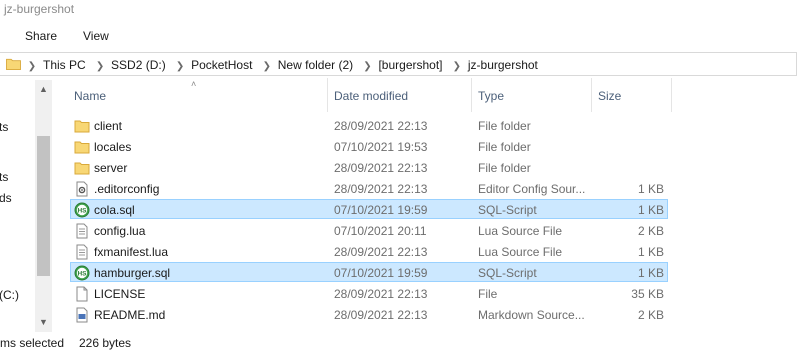 The height and width of the screenshot is (353, 799). Describe the element at coordinates (43, 89) in the screenshot. I see `scroll-up-icon: ▲` at that location.